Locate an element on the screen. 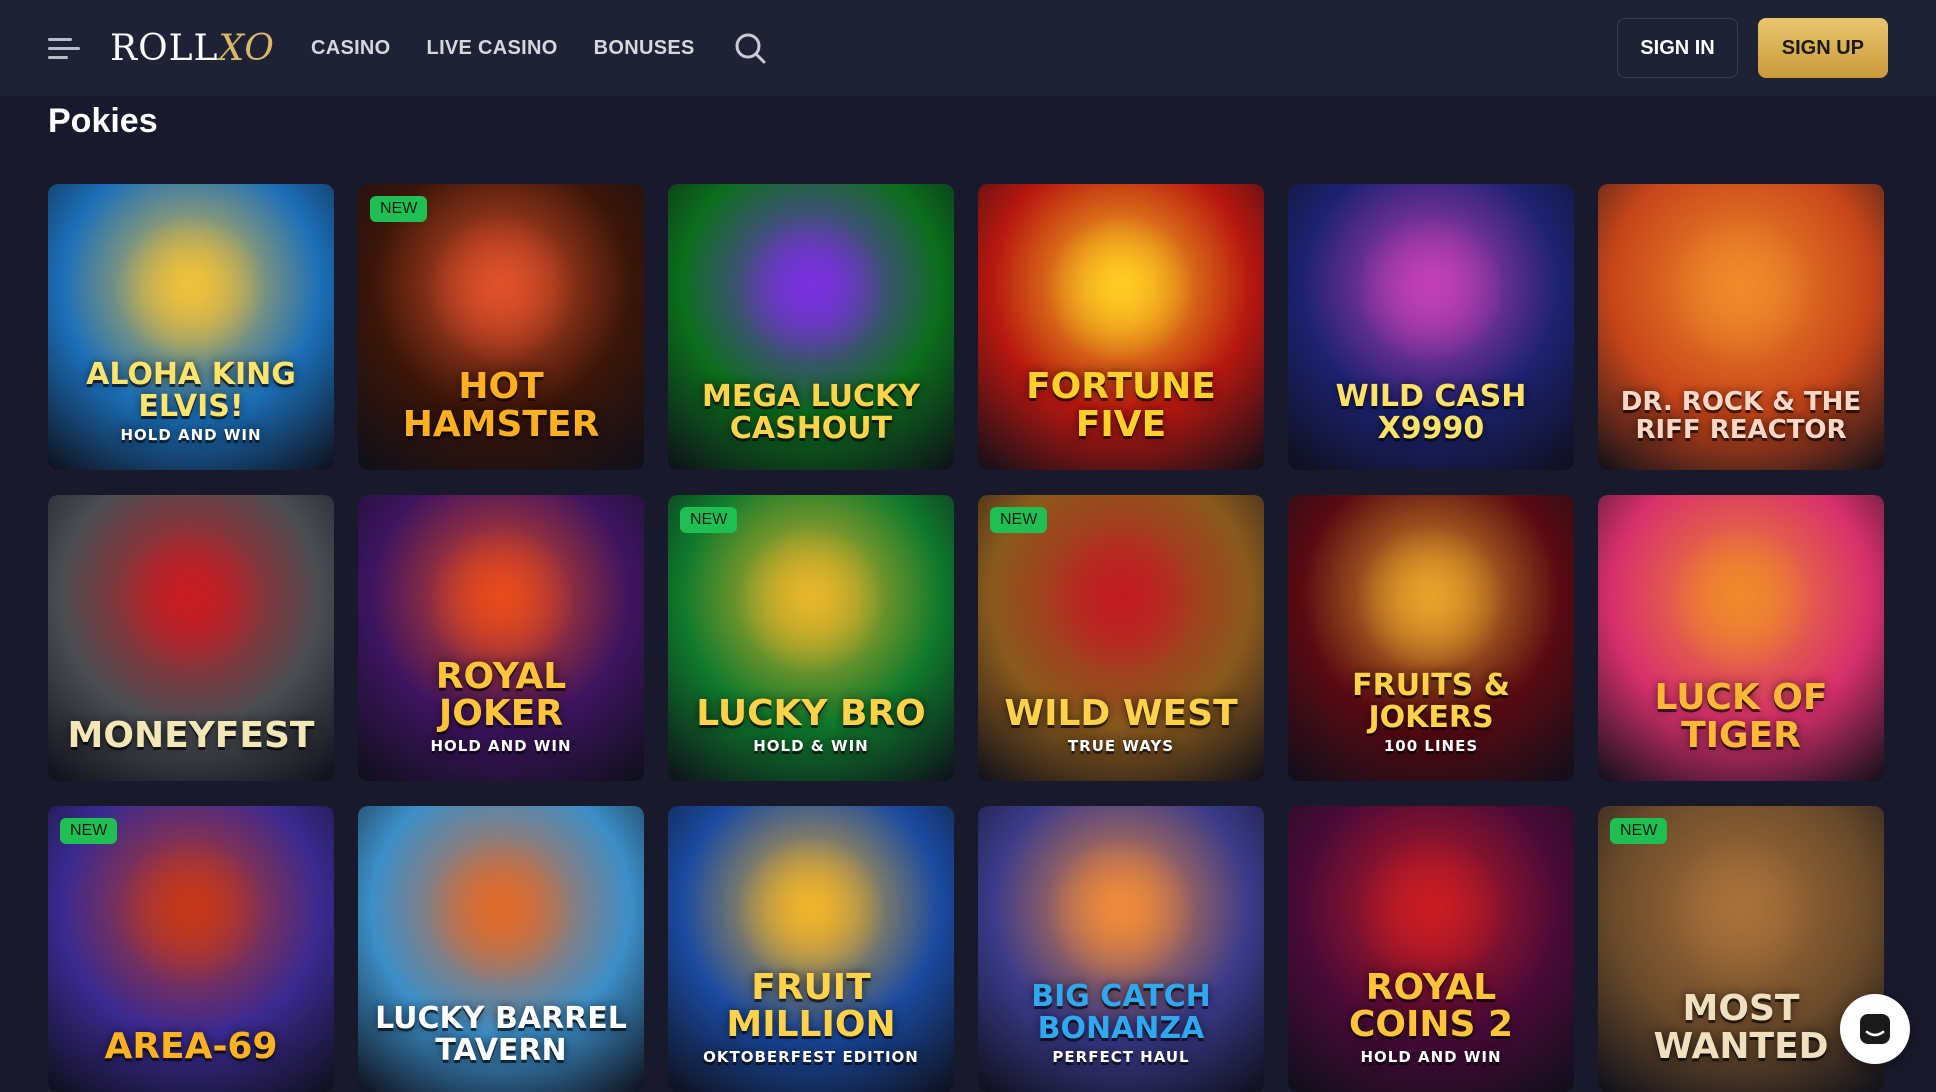  game-tile: NEW Wild West True Ways is located at coordinates (1121, 638).